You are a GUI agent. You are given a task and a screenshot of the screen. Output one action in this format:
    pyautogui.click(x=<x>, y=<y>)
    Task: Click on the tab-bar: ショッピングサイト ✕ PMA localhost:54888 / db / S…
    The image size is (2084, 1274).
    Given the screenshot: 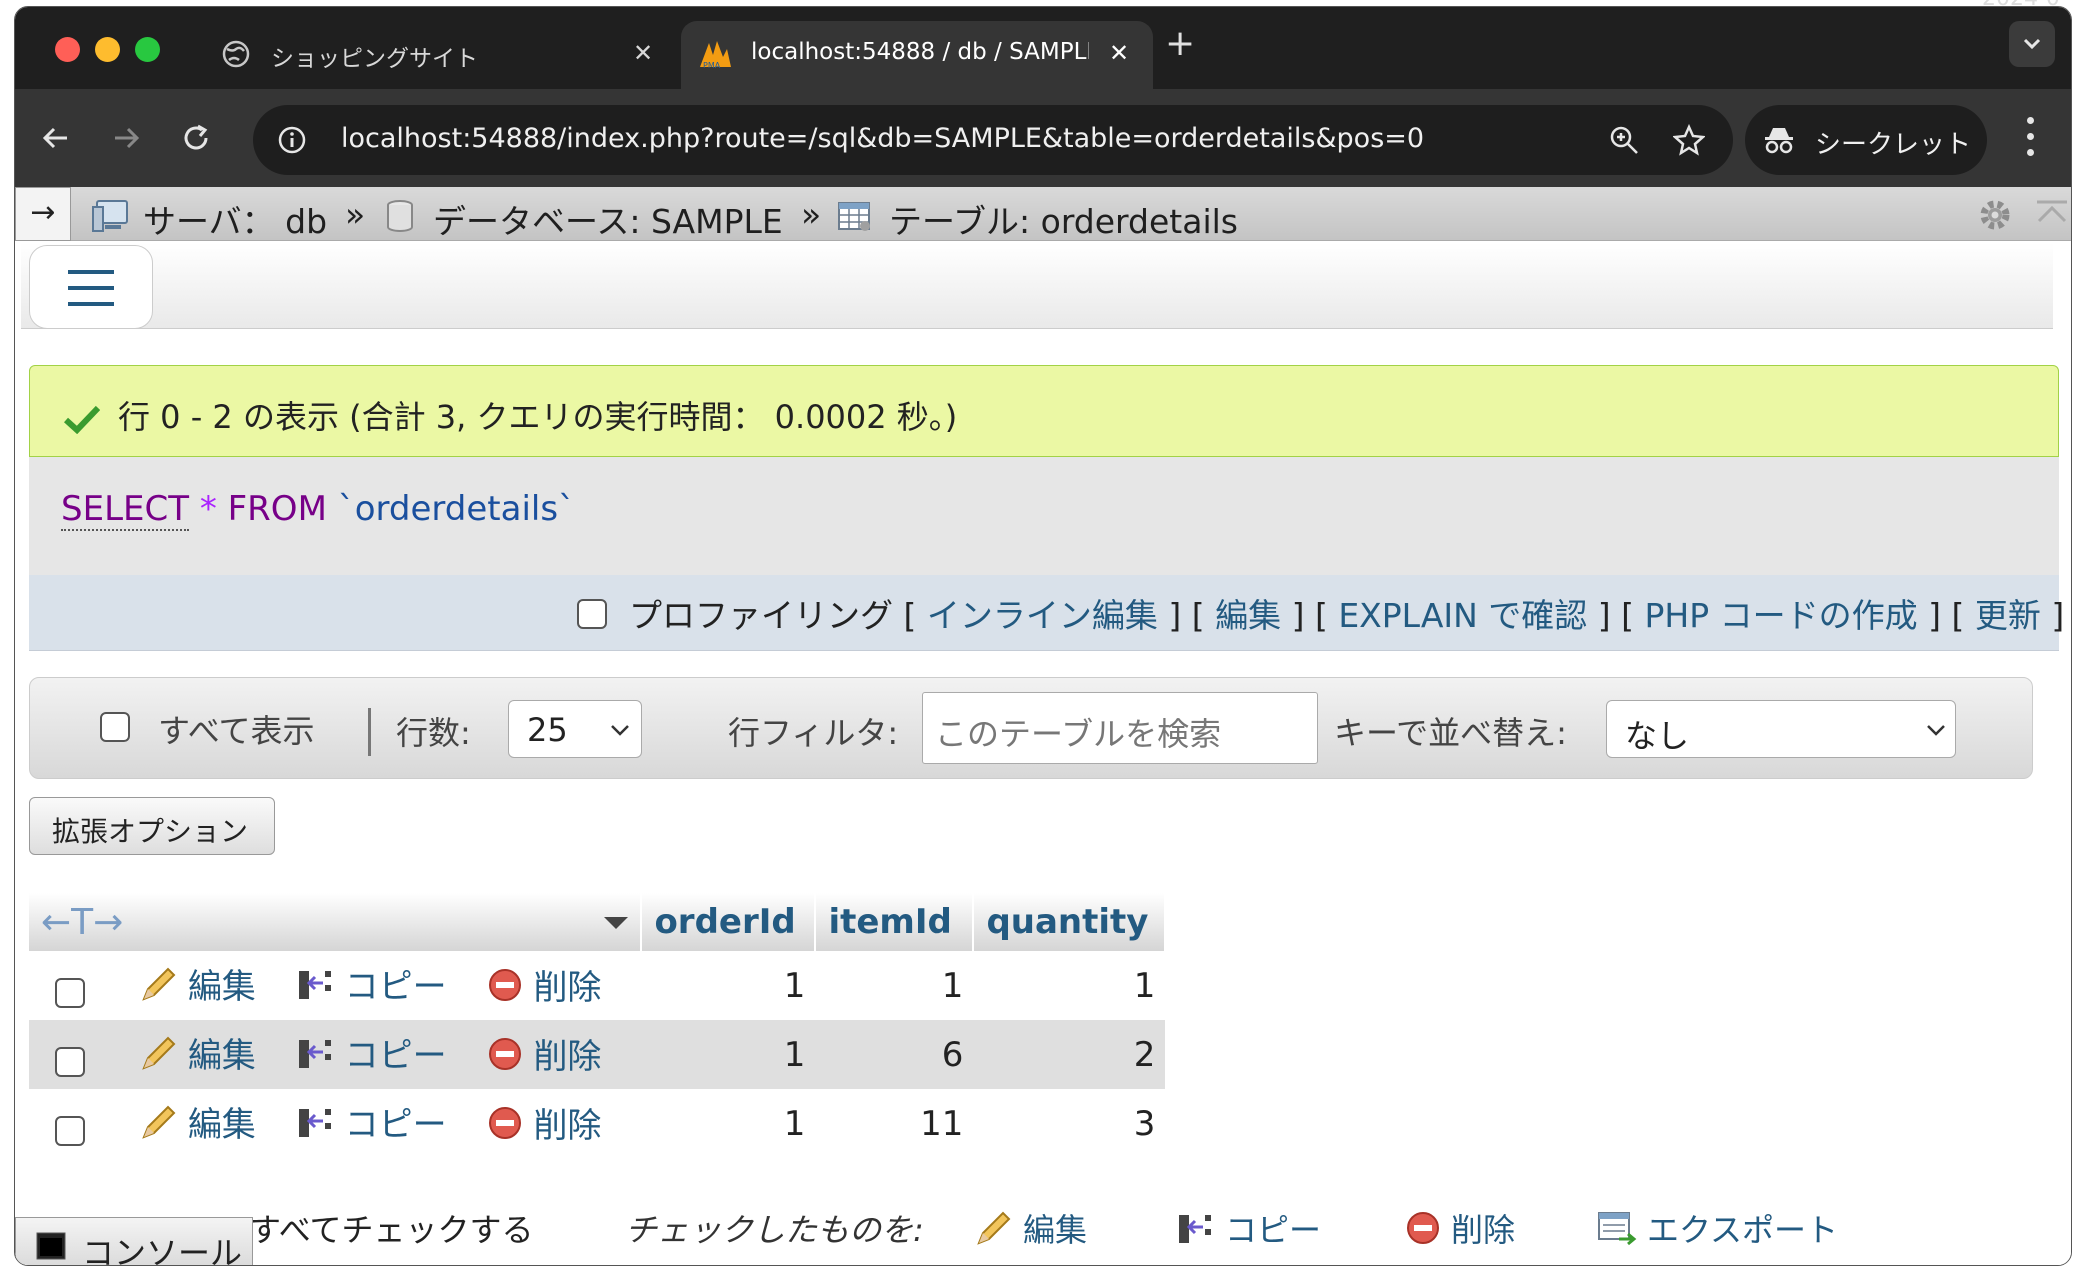 What is the action you would take?
    pyautogui.click(x=1043, y=48)
    